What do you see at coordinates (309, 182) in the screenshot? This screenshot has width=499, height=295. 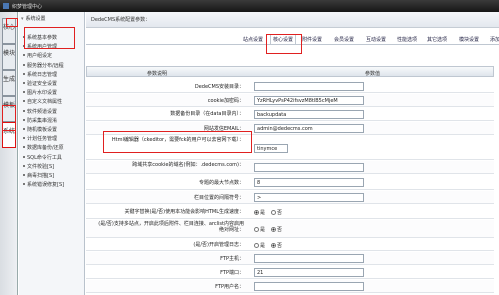 I see `setting-input: 8` at bounding box center [309, 182].